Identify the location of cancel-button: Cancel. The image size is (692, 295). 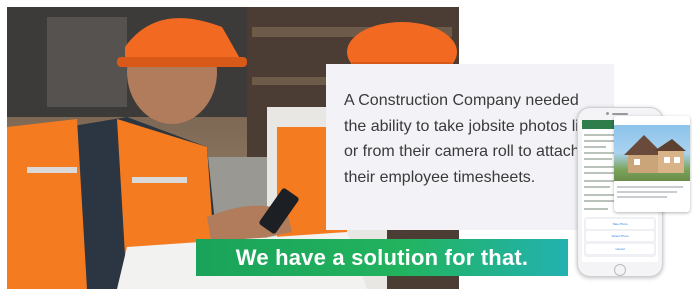
(620, 249).